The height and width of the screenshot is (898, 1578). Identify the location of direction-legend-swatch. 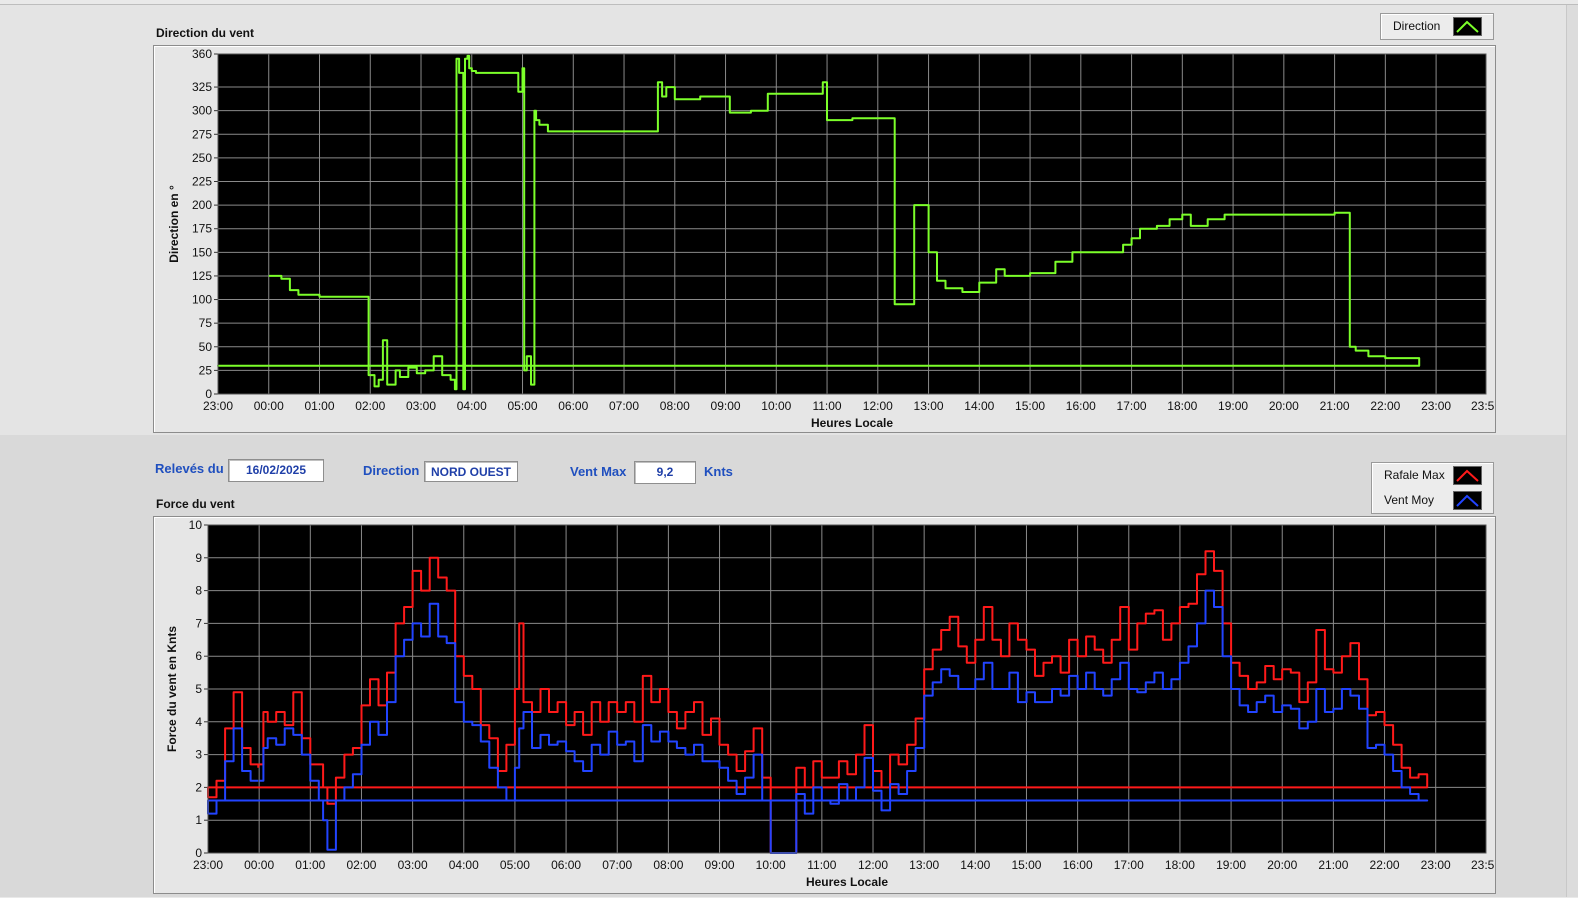
(1467, 26).